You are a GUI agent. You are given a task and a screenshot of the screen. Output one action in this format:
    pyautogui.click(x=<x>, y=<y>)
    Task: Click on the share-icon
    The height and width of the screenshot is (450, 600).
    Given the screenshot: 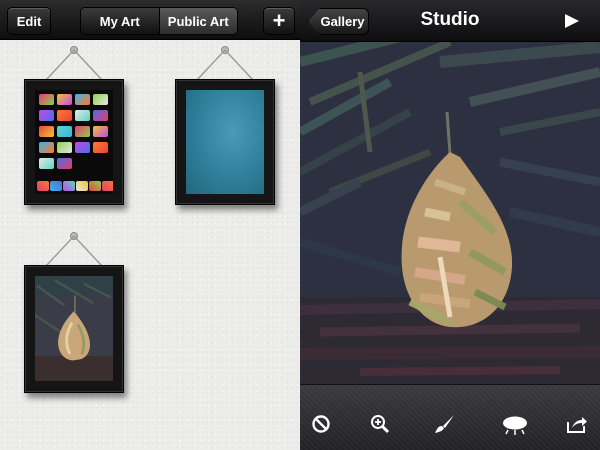 What is the action you would take?
    pyautogui.click(x=577, y=424)
    